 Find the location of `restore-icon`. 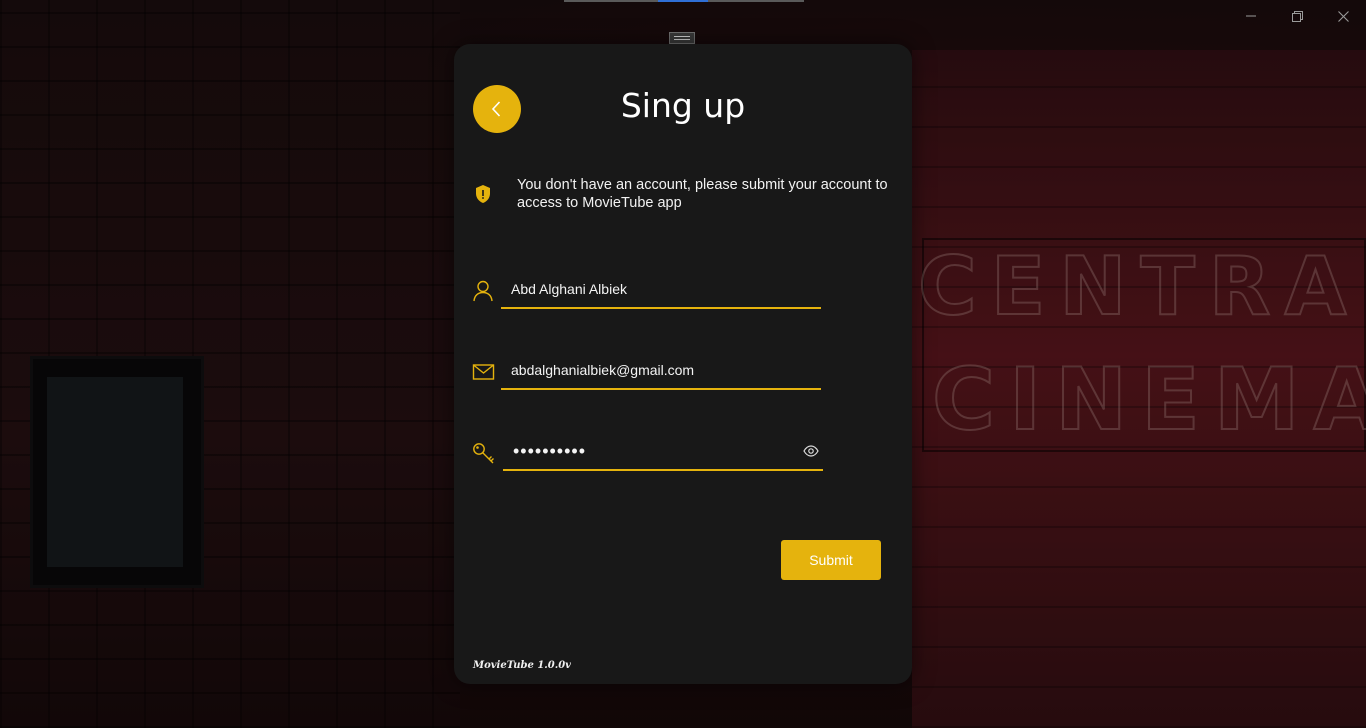

restore-icon is located at coordinates (1297, 16).